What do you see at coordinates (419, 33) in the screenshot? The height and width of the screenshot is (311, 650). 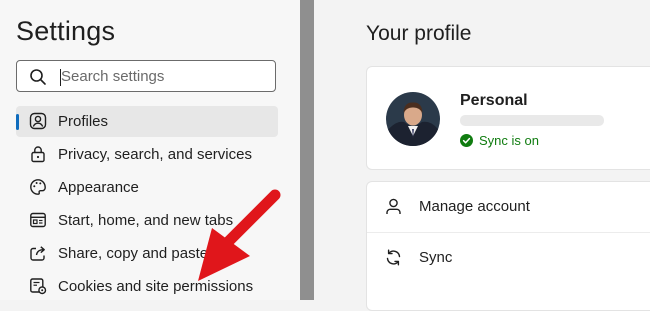 I see `page-title: Your profile` at bounding box center [419, 33].